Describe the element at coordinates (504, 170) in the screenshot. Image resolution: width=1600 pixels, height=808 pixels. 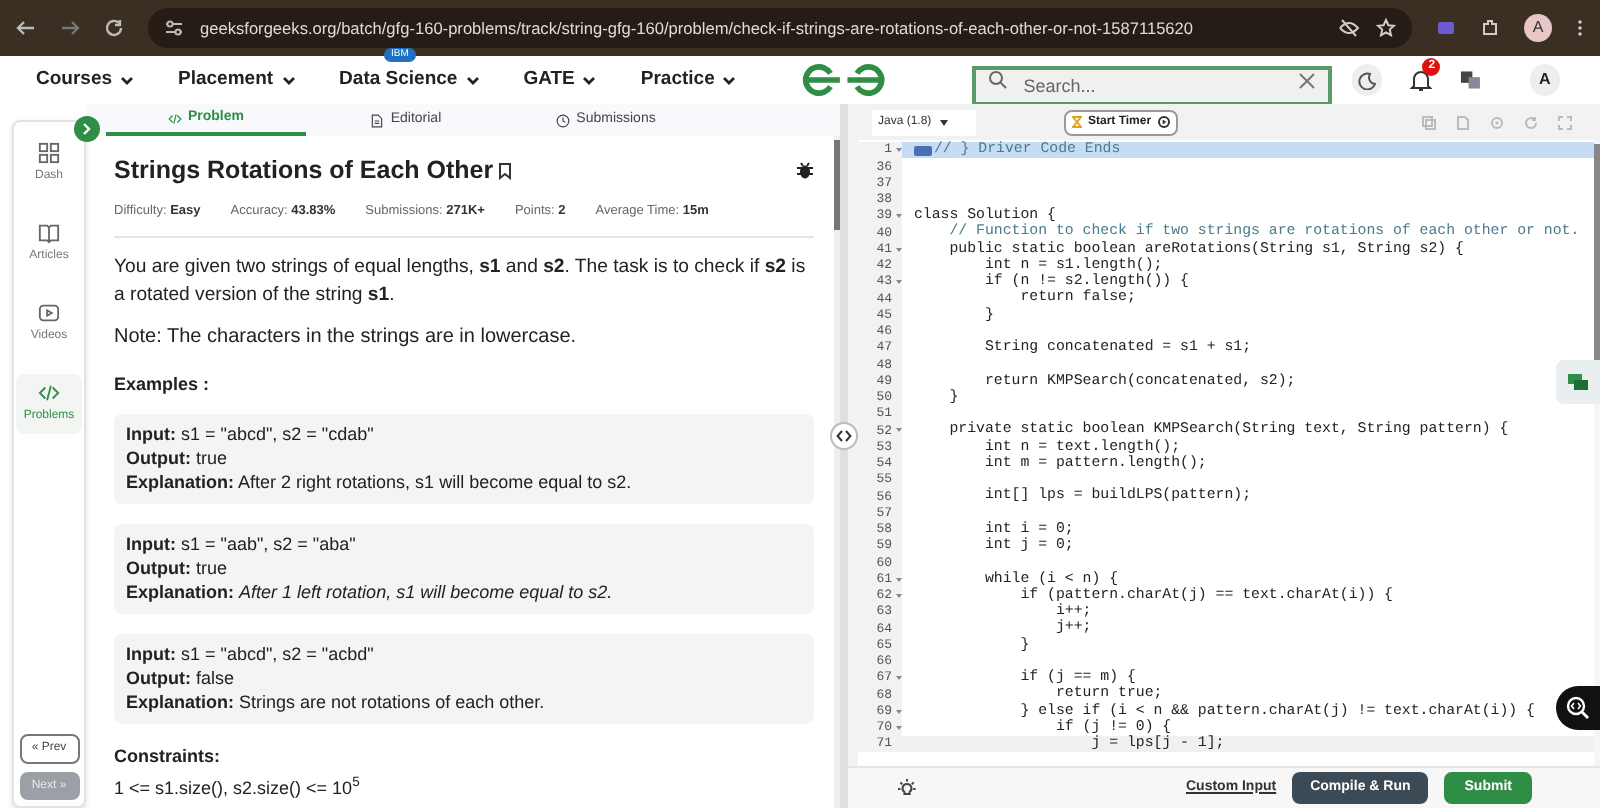
I see `bookmark-icon` at that location.